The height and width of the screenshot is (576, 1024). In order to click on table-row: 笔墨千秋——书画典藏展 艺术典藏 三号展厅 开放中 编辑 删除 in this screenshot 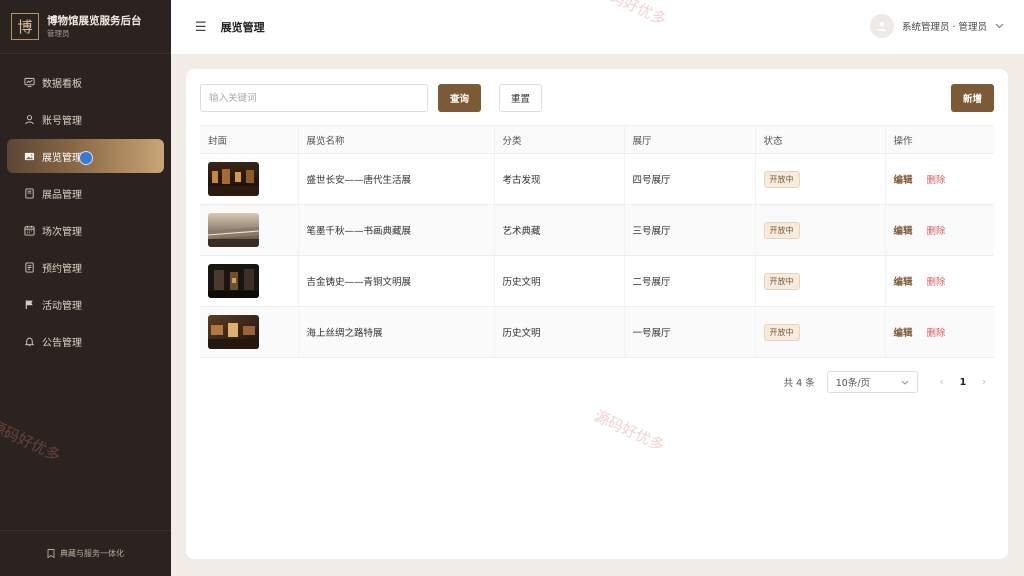, I will do `click(597, 230)`.